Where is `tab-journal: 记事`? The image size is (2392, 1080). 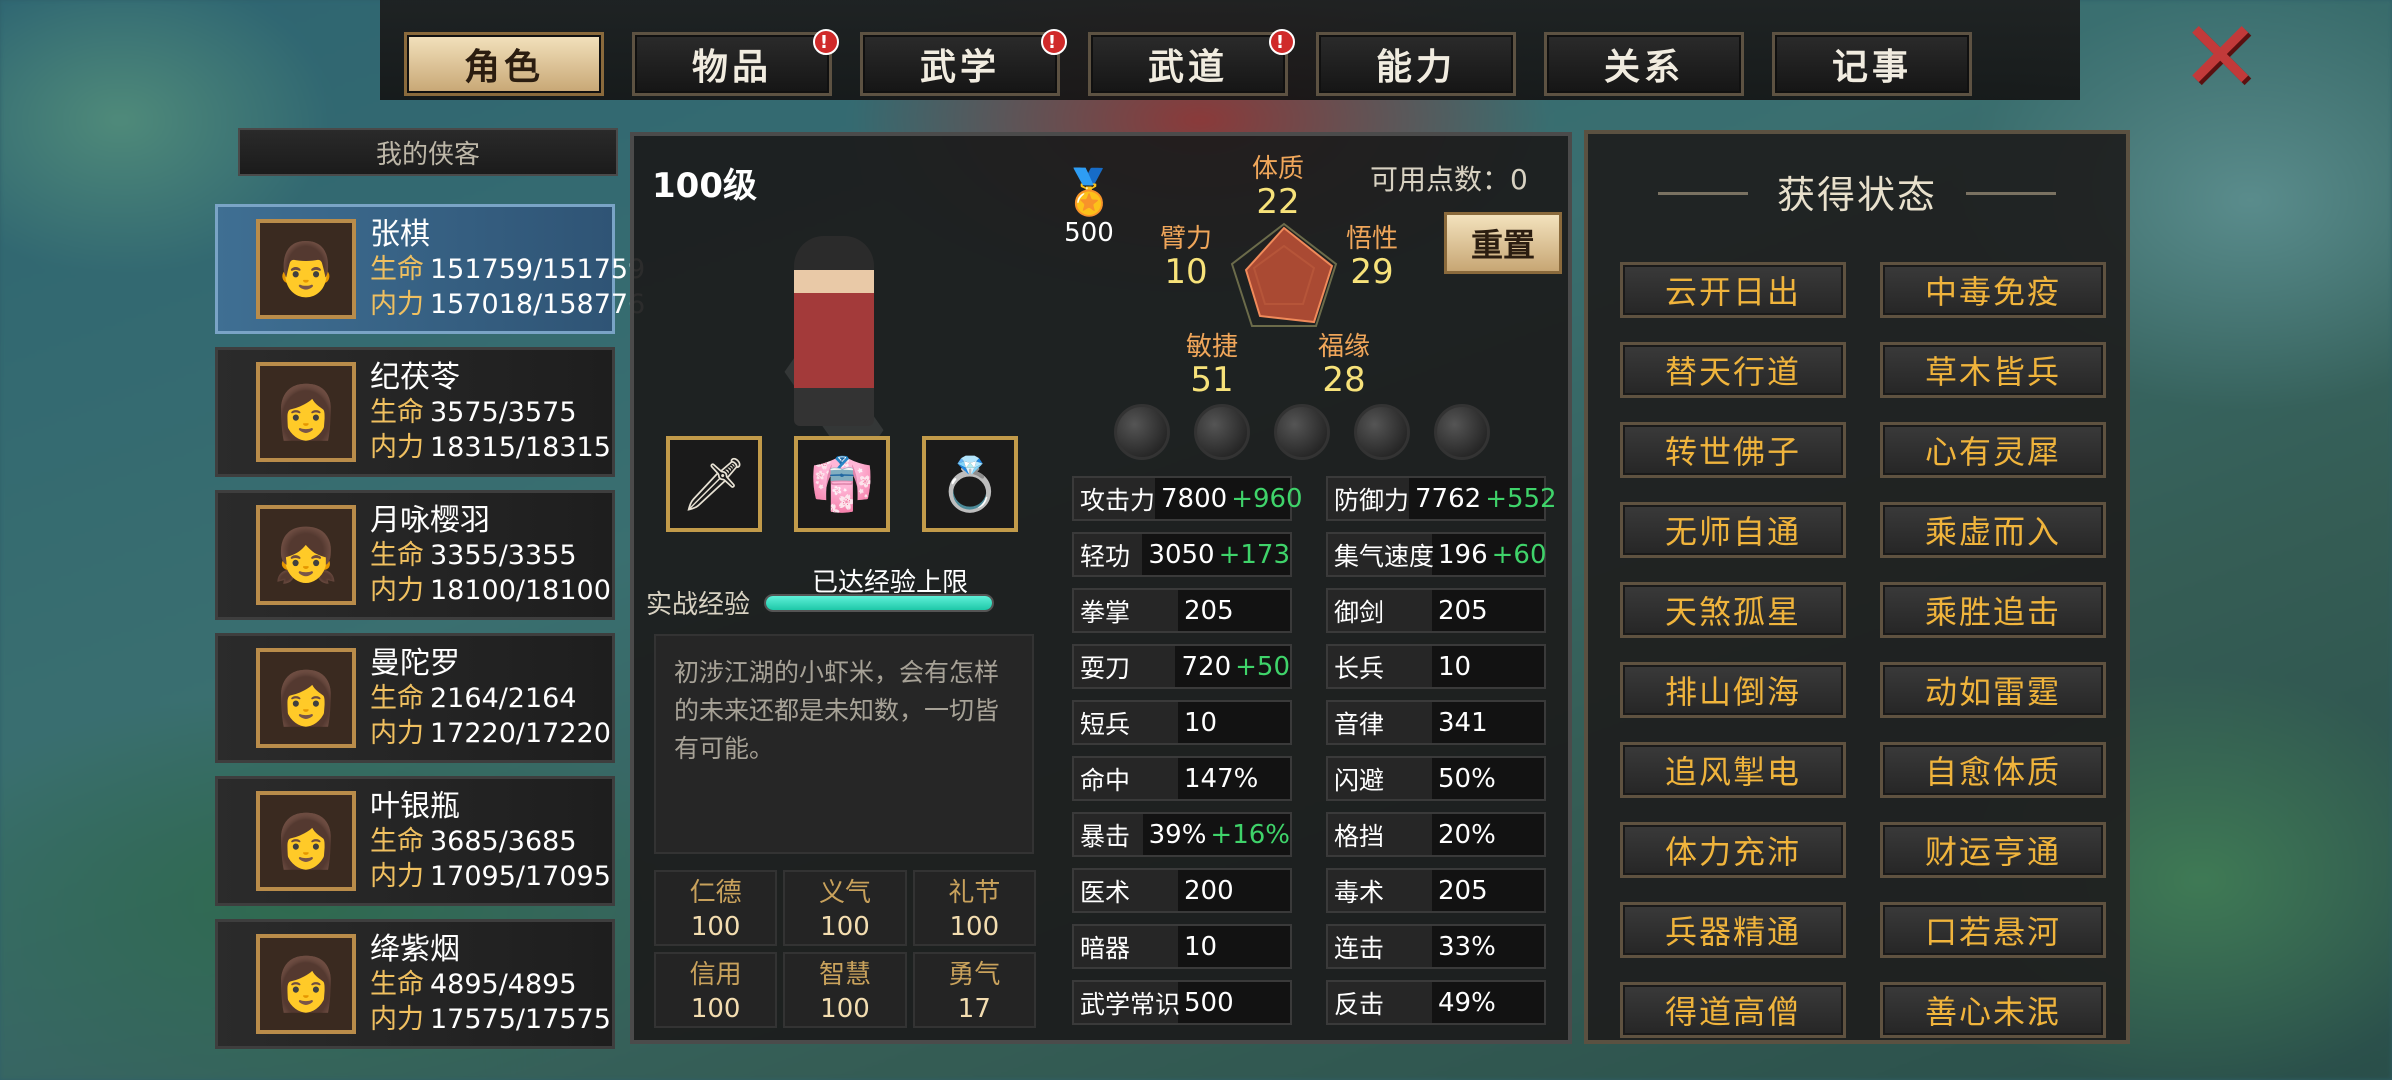
tab-journal: 记事 is located at coordinates (1872, 64).